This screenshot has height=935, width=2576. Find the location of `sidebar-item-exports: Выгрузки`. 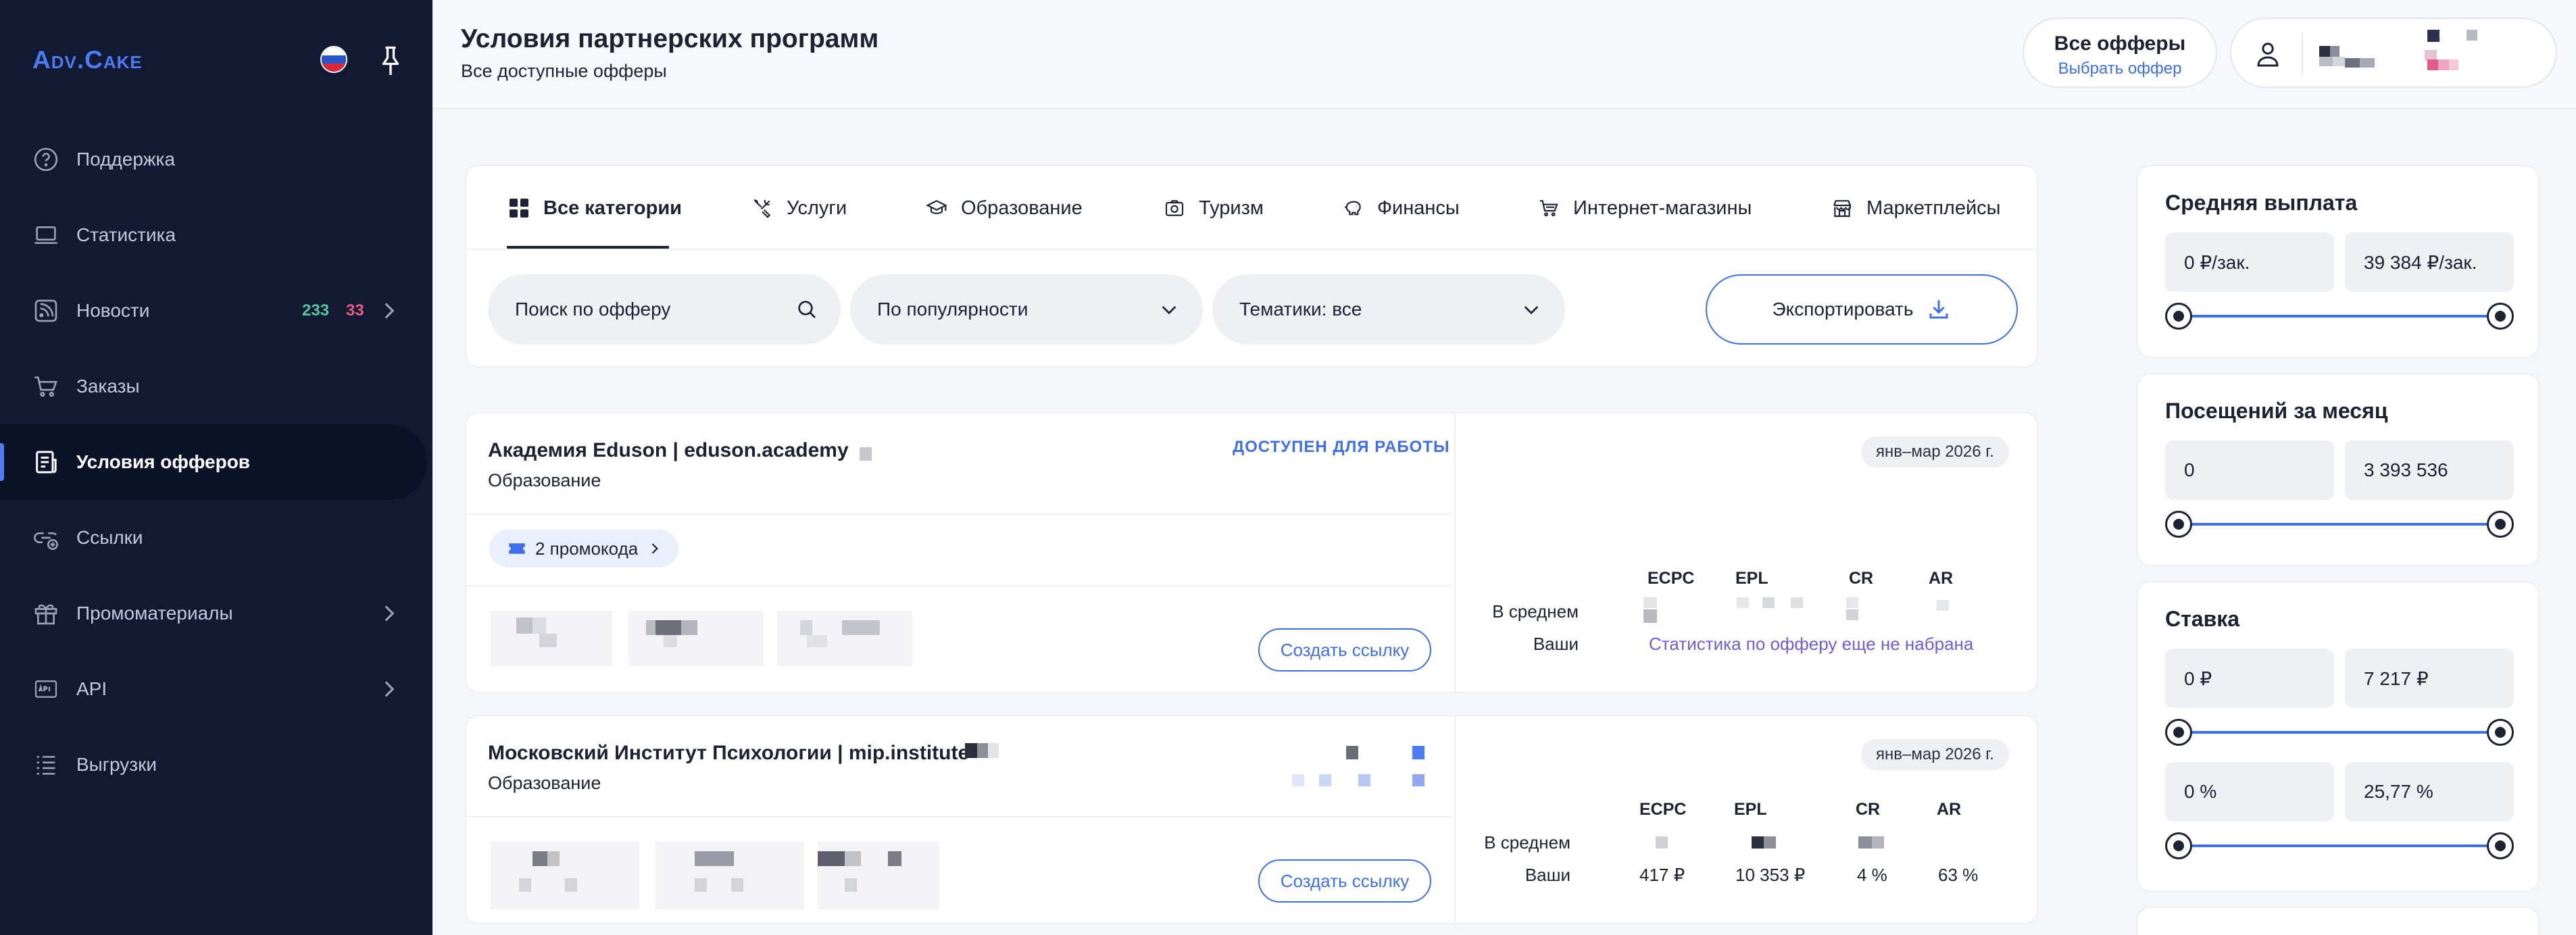

sidebar-item-exports: Выгрузки is located at coordinates (214, 765).